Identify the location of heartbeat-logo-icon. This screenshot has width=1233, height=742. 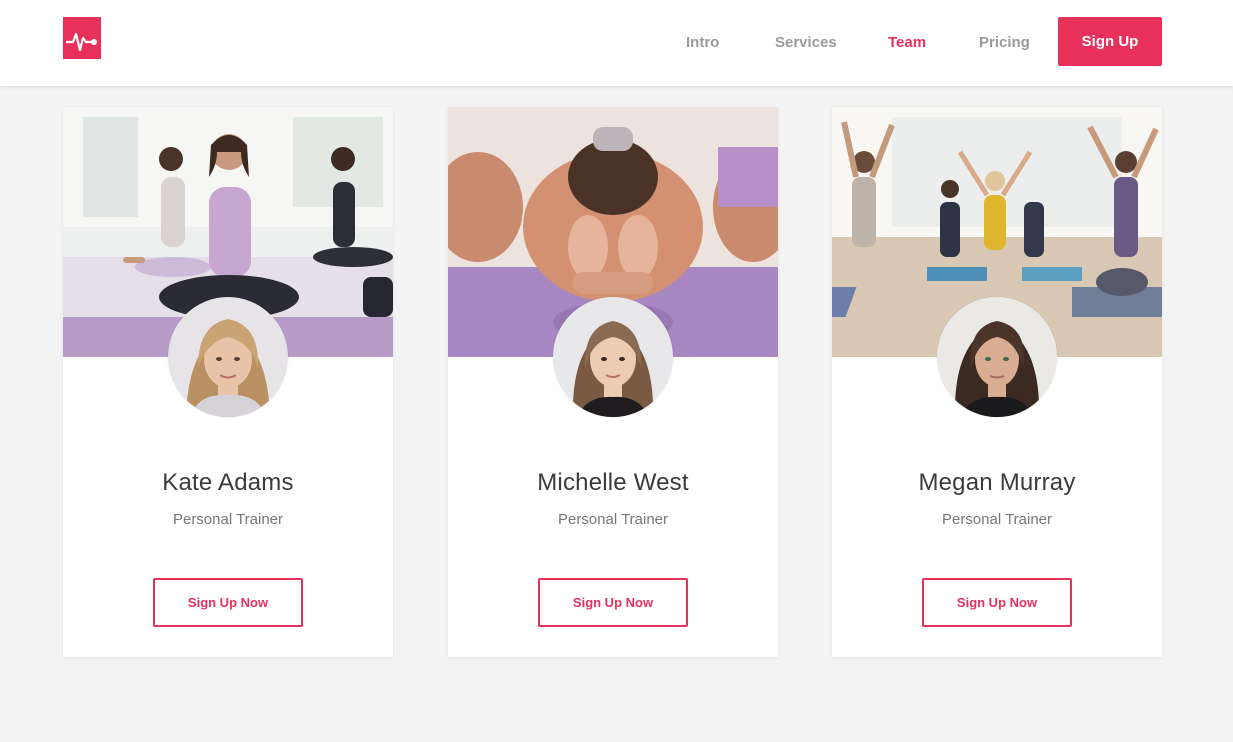
(82, 38).